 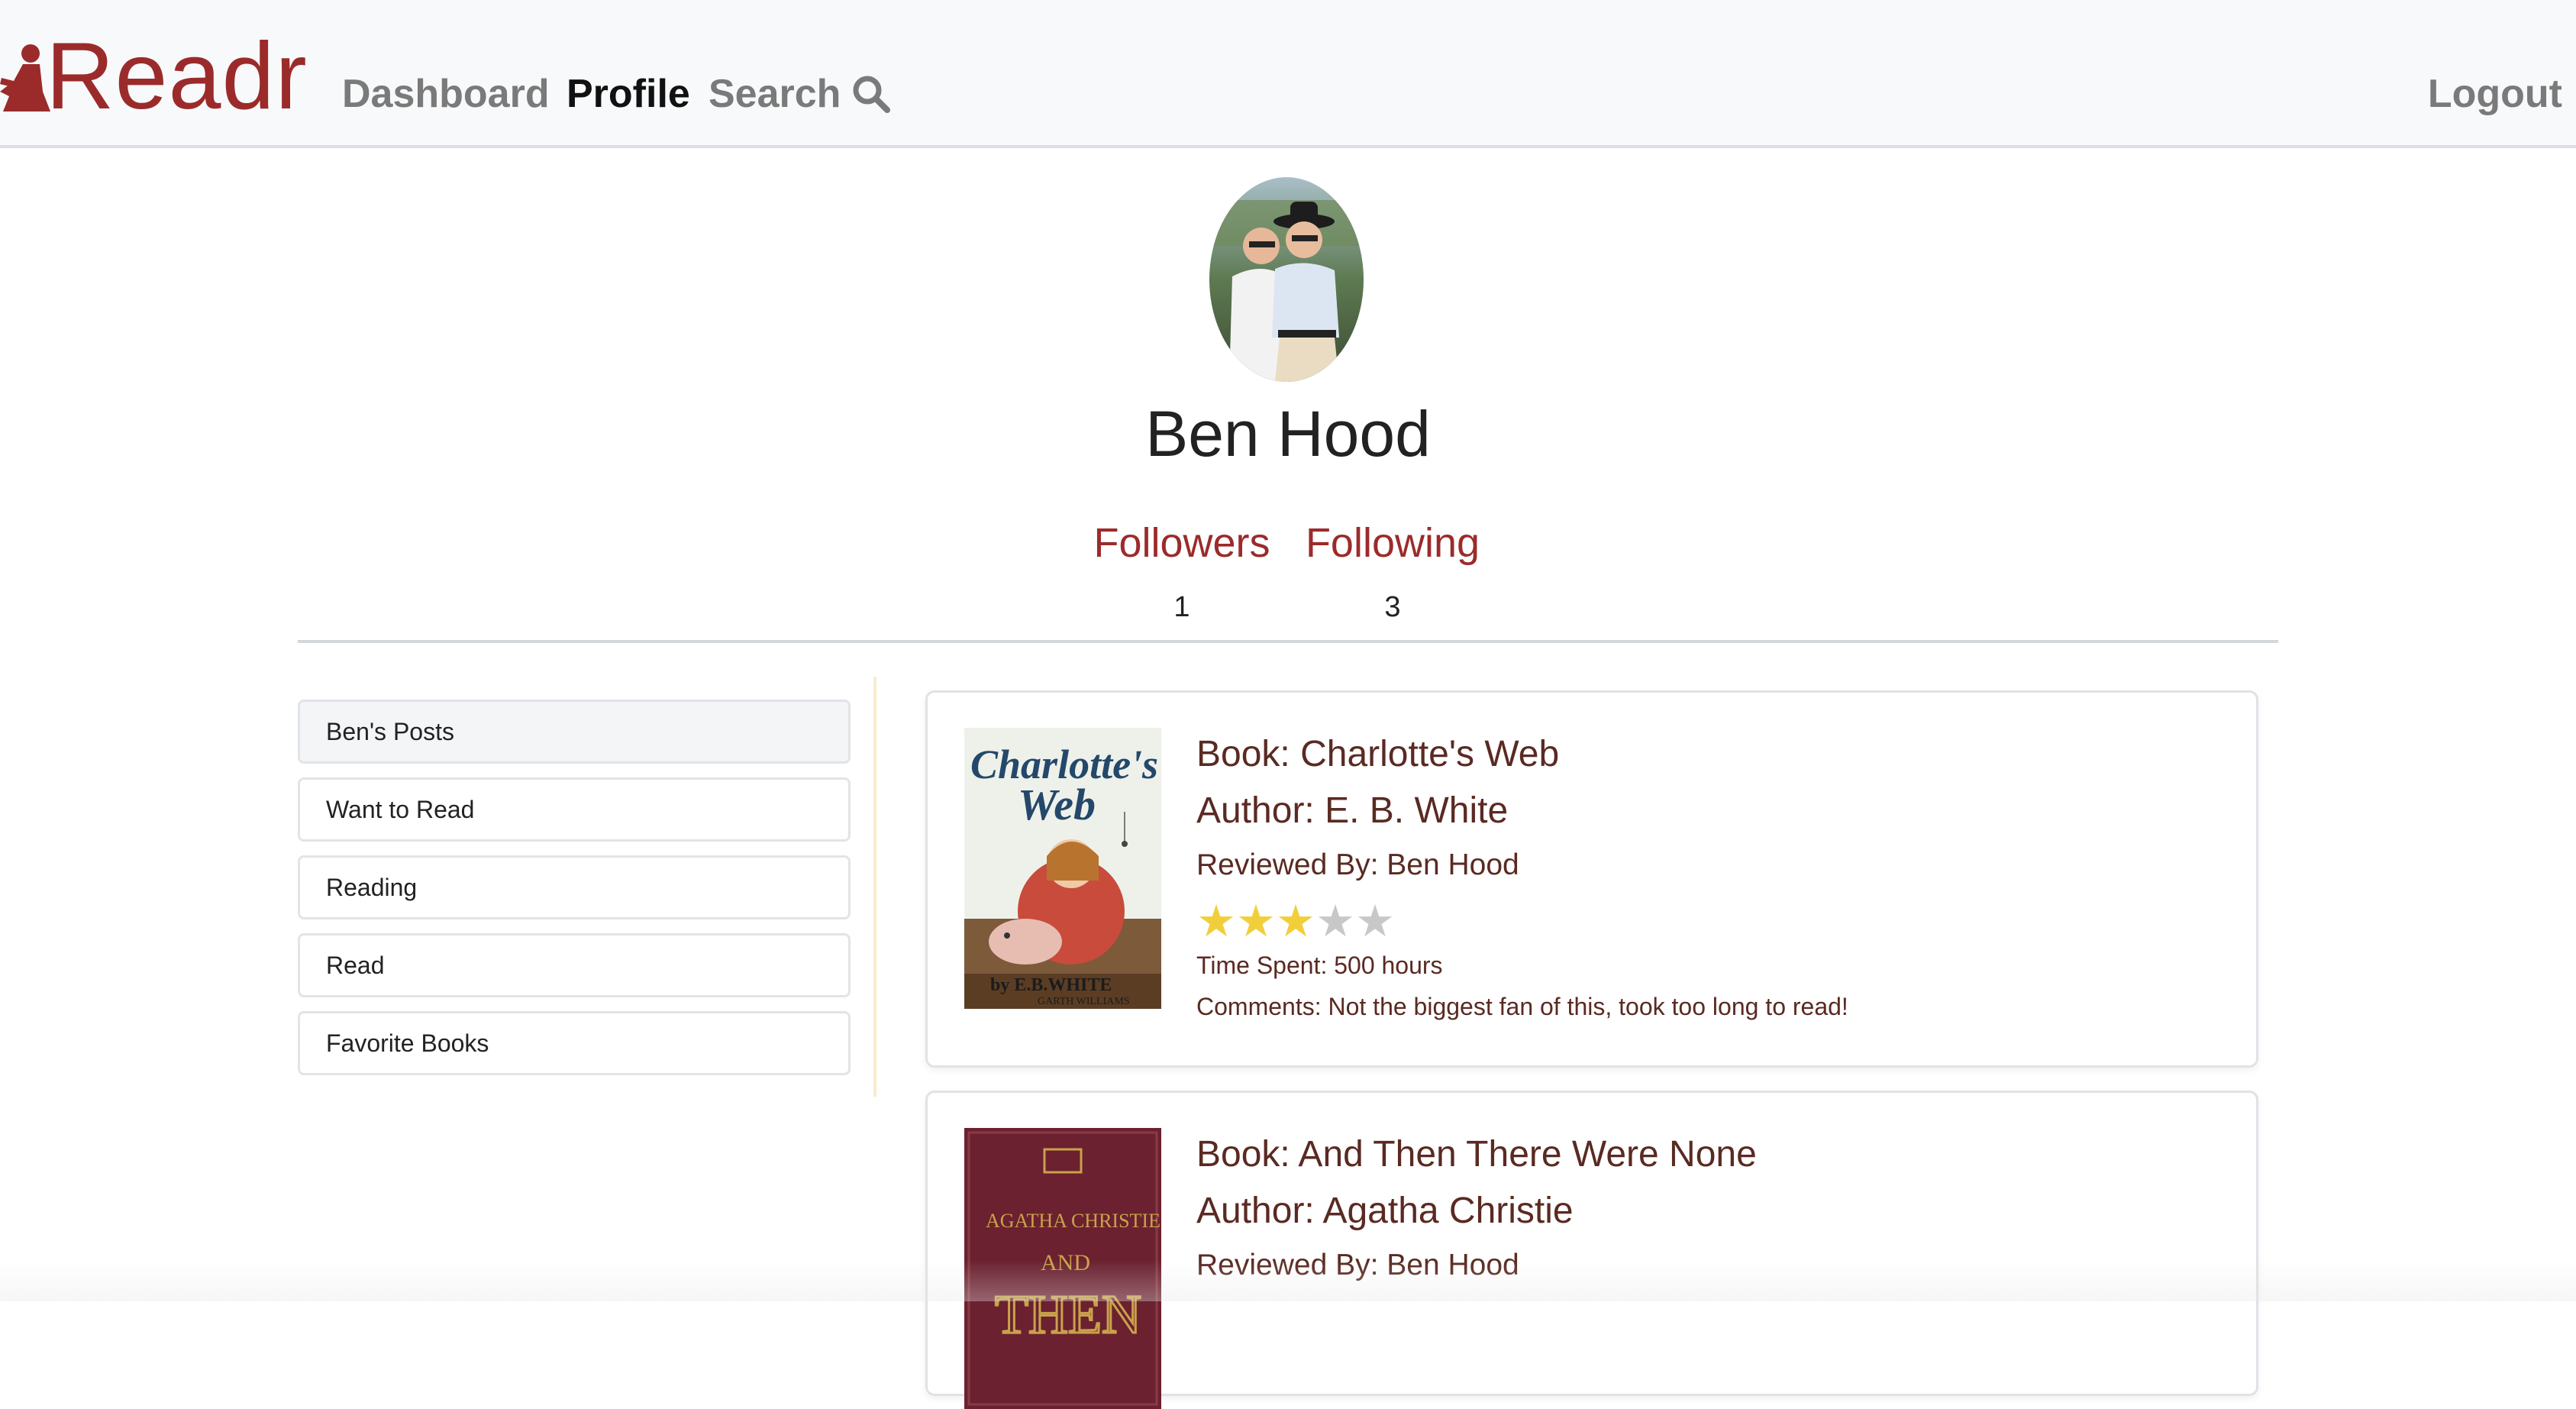 I want to click on sidebar-item-favorite-books: Favorite Books, so click(x=574, y=1043).